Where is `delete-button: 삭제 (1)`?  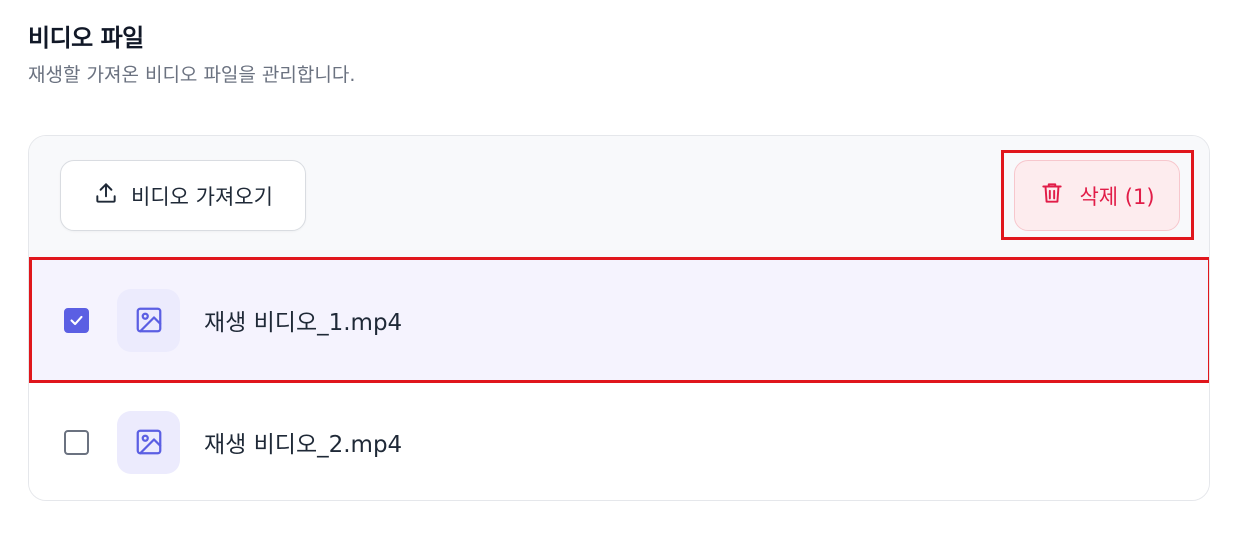 delete-button: 삭제 (1) is located at coordinates (1097, 195).